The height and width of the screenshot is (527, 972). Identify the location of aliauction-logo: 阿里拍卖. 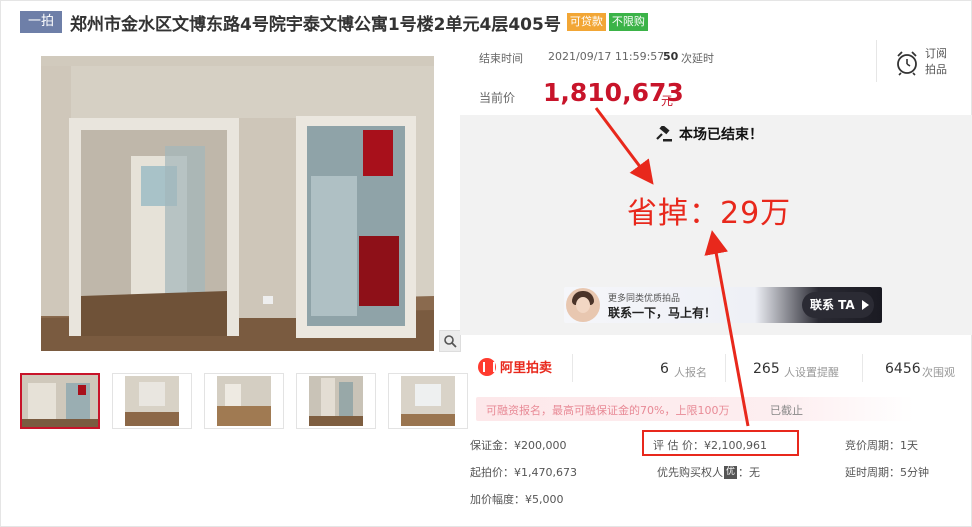
(515, 366).